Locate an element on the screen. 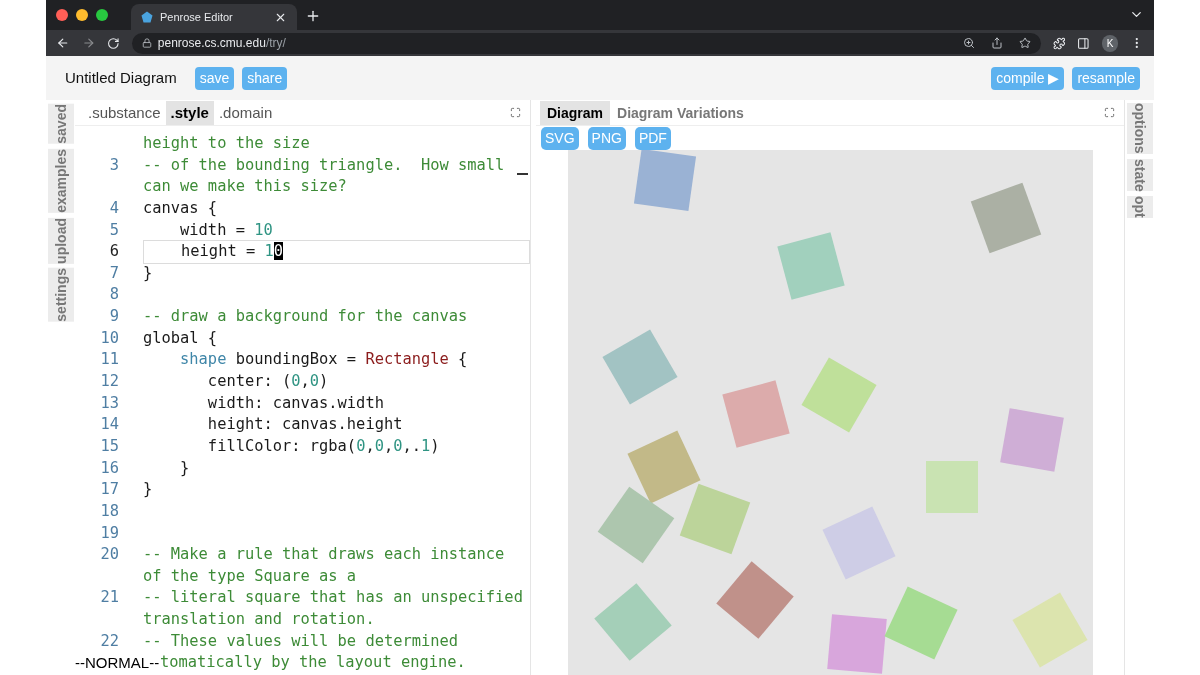  profile-avatar: K is located at coordinates (1110, 43).